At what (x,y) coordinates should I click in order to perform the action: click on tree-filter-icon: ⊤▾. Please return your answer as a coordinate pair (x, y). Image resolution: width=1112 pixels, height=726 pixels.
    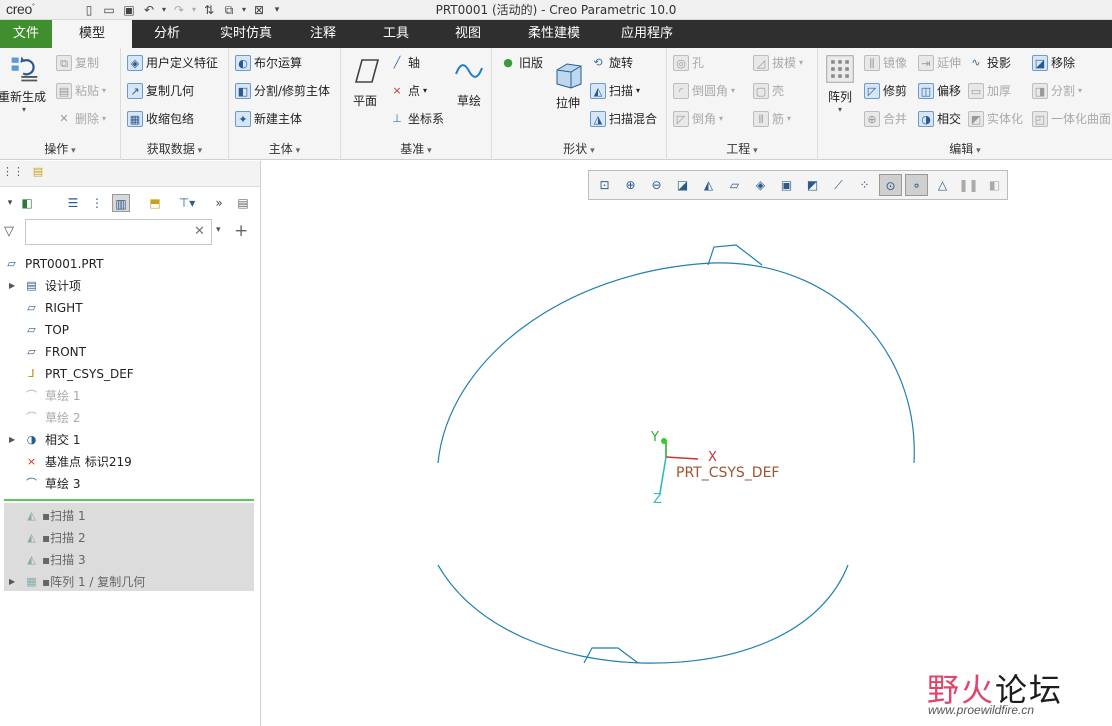
    Looking at the image, I should click on (187, 203).